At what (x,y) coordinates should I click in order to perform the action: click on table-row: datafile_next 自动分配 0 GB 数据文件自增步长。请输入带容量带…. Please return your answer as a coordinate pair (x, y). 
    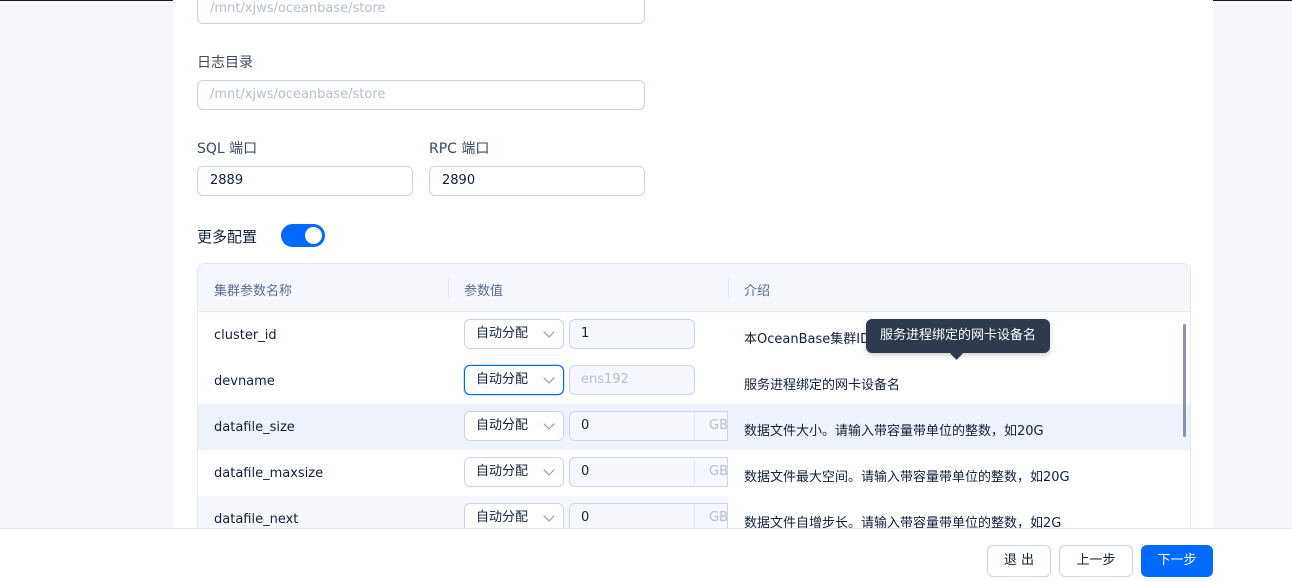
    Looking at the image, I should click on (694, 512).